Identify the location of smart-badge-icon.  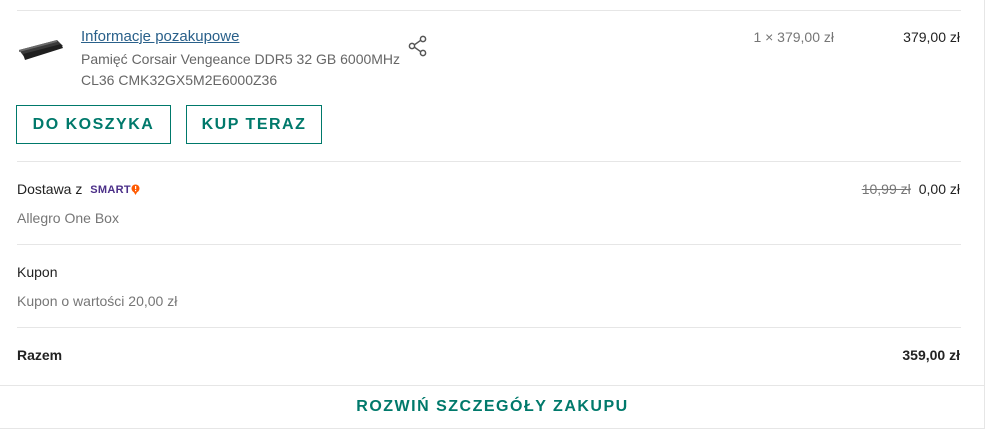
(135, 189).